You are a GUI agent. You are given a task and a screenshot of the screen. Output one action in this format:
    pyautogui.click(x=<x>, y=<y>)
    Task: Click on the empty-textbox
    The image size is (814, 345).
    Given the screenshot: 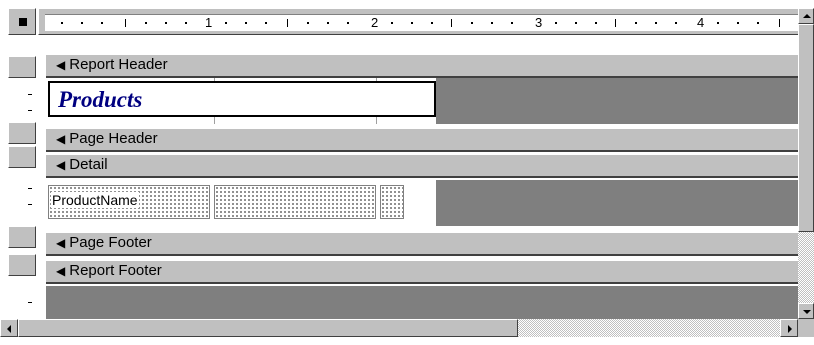 What is the action you would take?
    pyautogui.click(x=295, y=202)
    